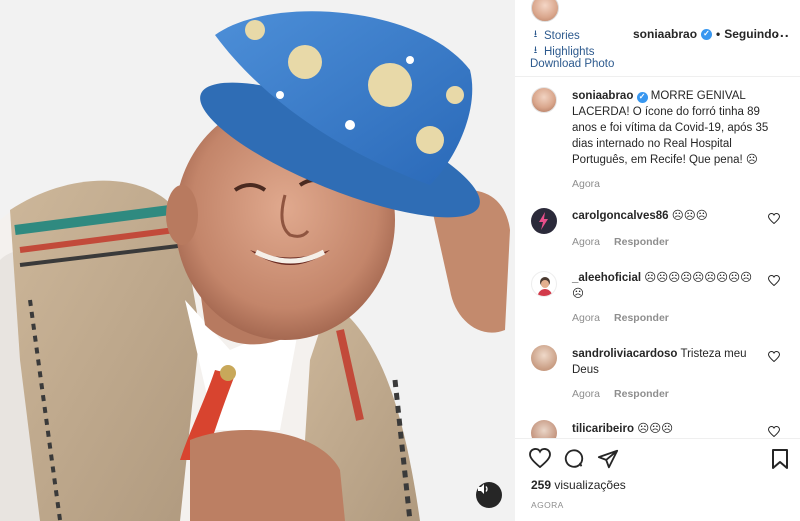  What do you see at coordinates (657, 76) in the screenshot?
I see `header-divider` at bounding box center [657, 76].